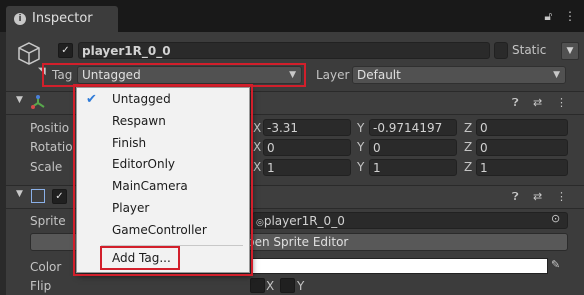 This screenshot has width=584, height=295. Describe the element at coordinates (29, 53) in the screenshot. I see `gameobject-cube-icon` at that location.